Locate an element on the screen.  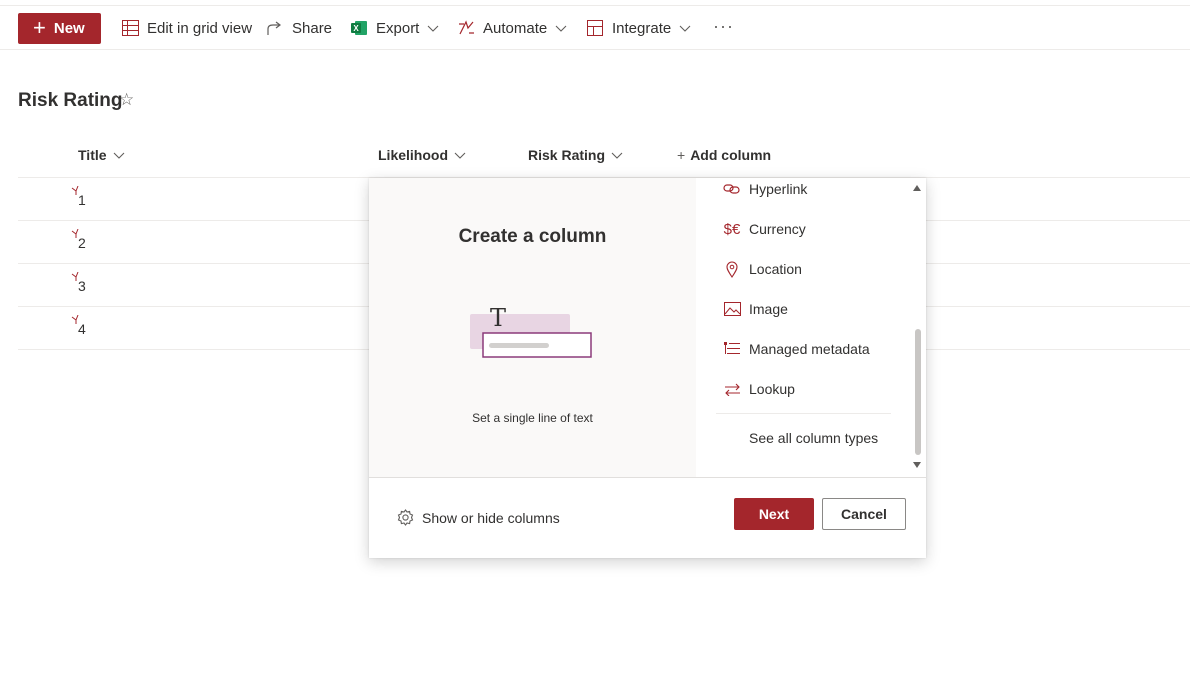
share-icon is located at coordinates (275, 28).